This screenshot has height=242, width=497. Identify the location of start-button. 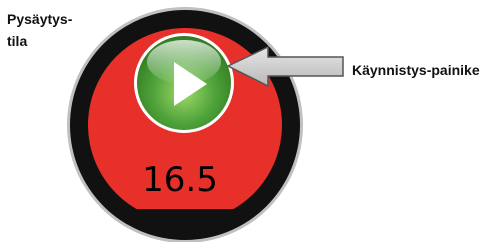
(184, 83).